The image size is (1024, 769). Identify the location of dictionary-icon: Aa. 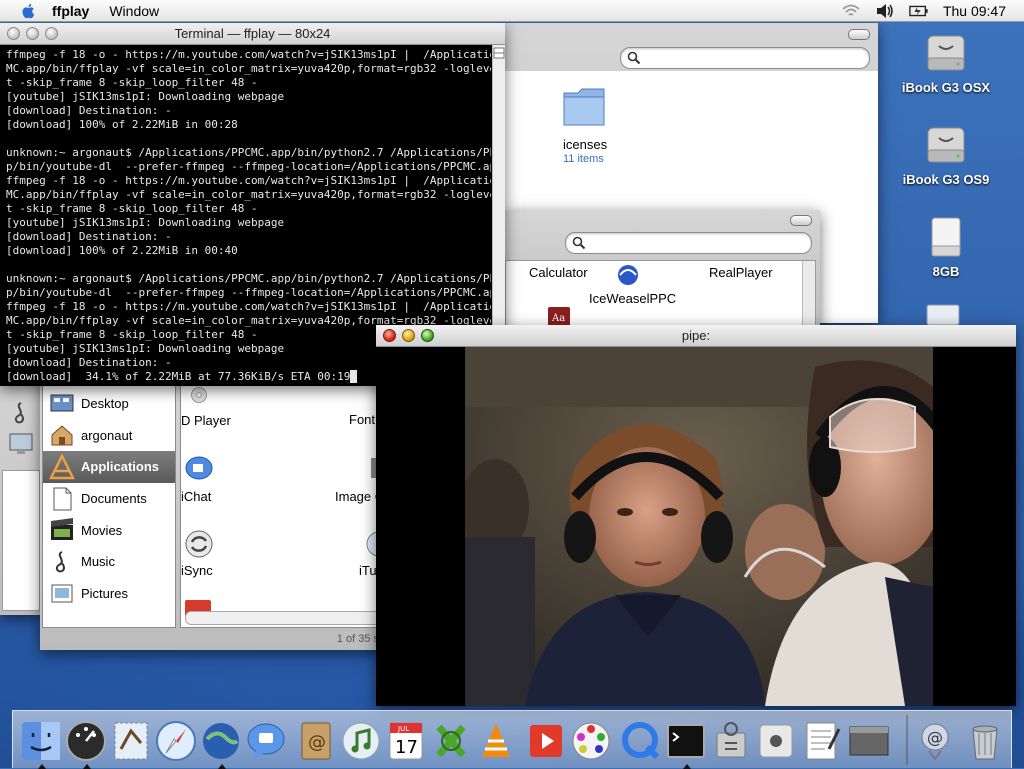
(559, 316).